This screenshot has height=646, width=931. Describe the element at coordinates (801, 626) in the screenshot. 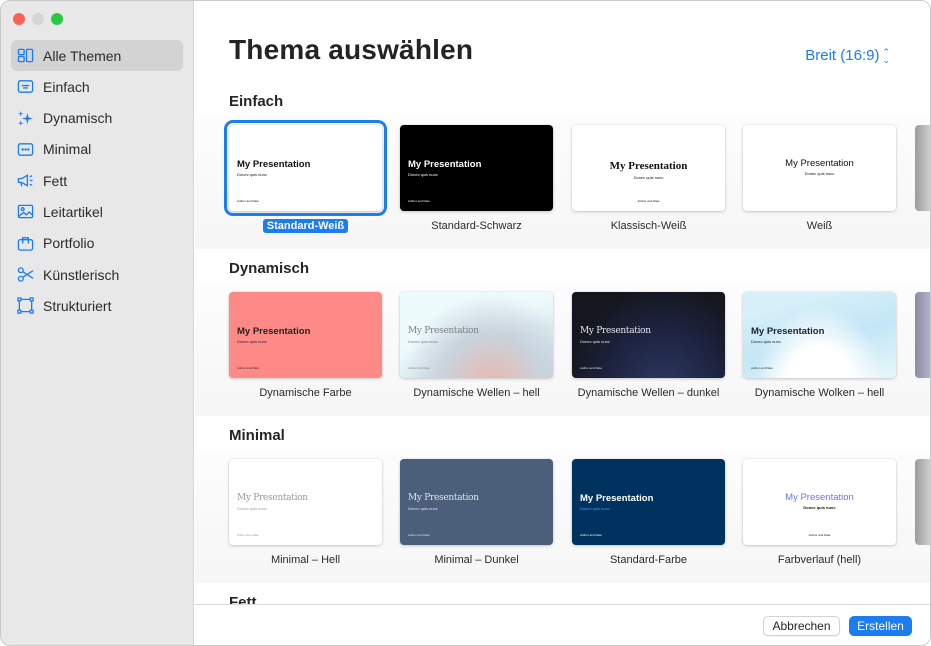

I see `cancel-button: Abbrechen` at that location.